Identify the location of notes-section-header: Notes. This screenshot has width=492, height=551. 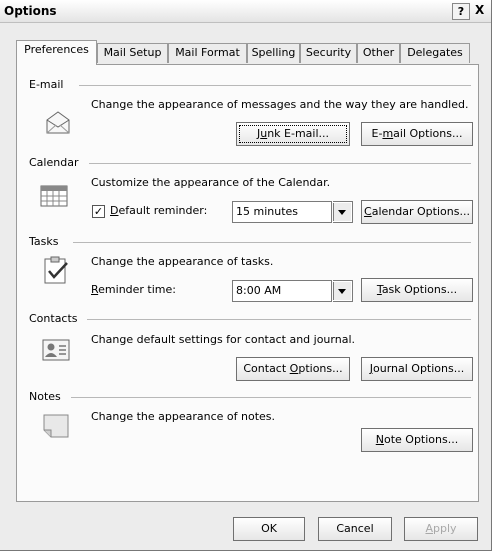
(45, 396).